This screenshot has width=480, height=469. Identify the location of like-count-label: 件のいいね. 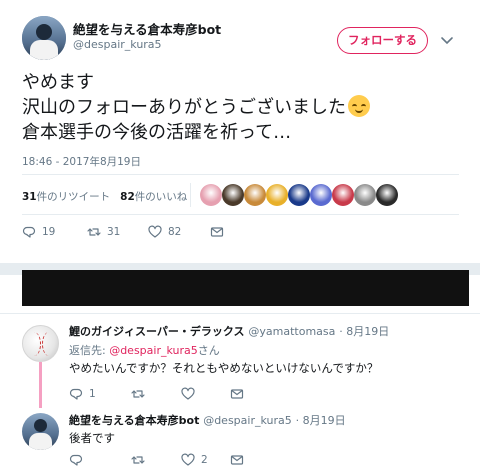
(161, 197).